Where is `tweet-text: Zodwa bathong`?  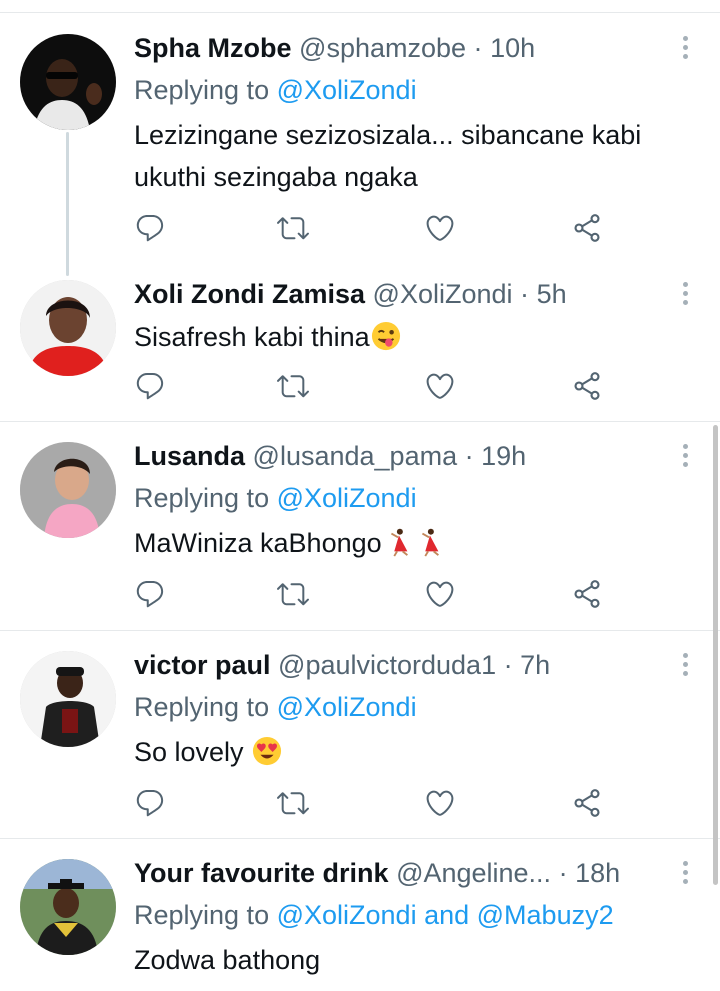 tweet-text: Zodwa bathong is located at coordinates (419, 960).